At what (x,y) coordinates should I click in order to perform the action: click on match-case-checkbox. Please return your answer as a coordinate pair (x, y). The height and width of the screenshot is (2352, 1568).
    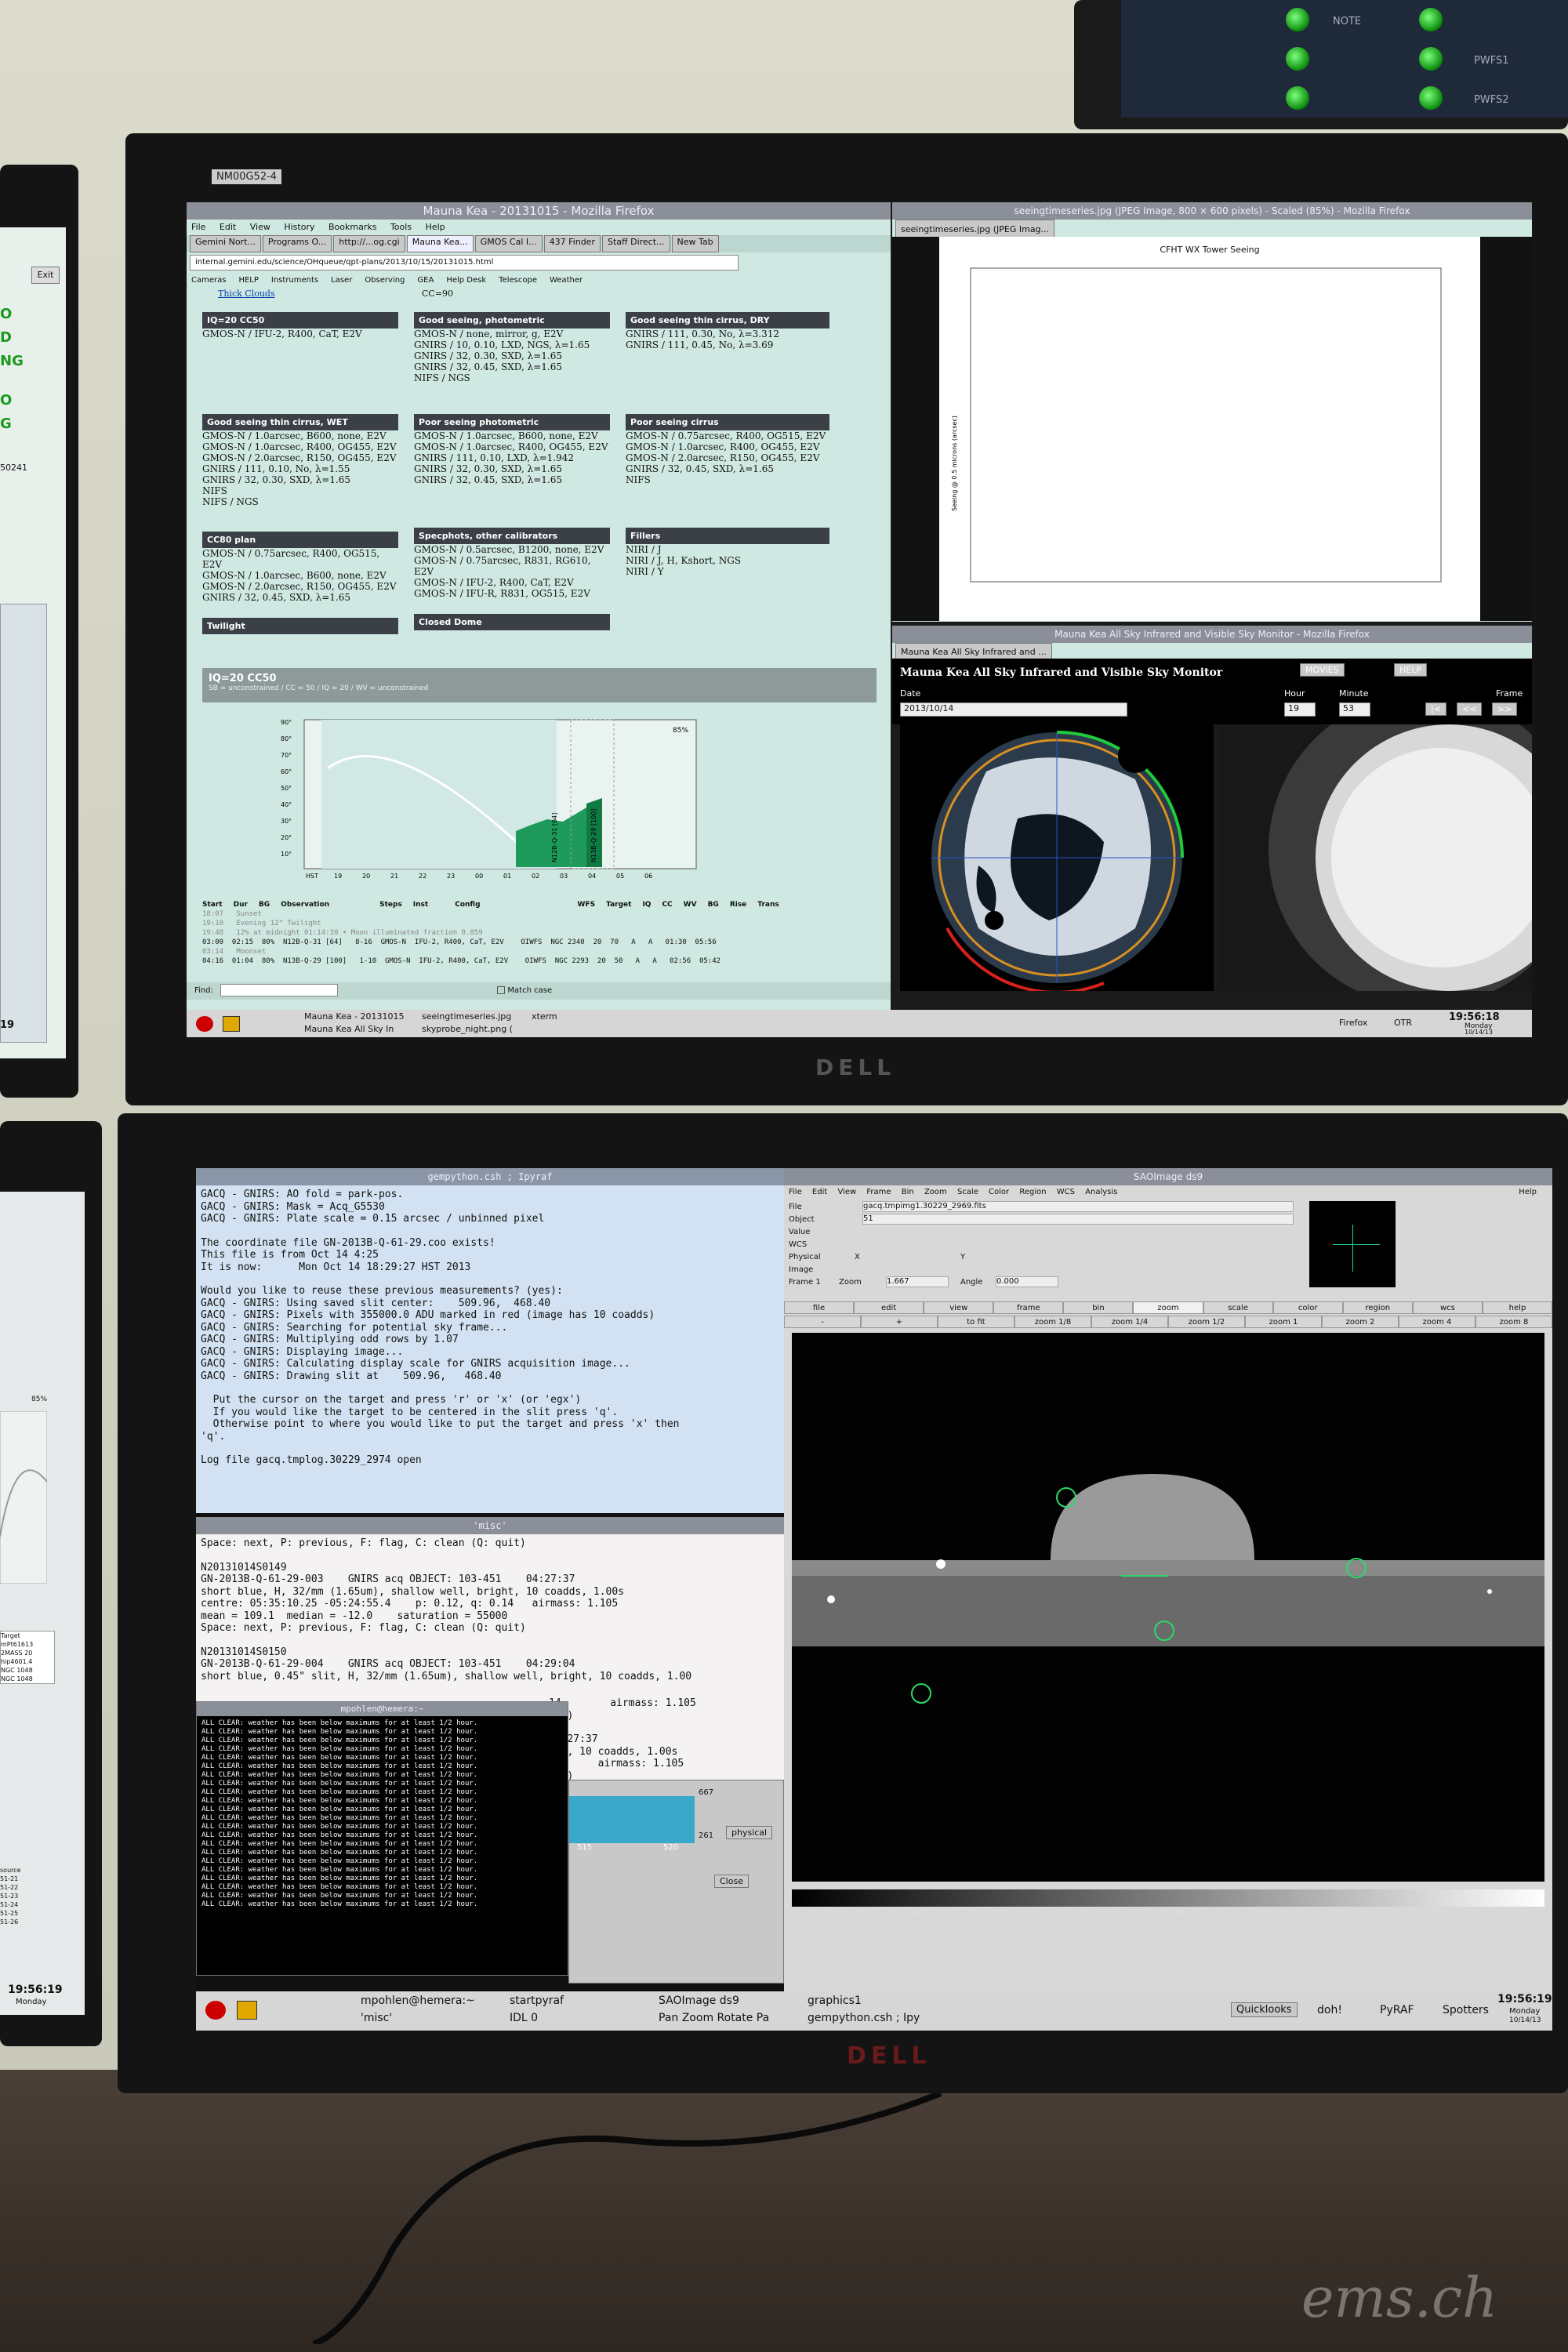
    Looking at the image, I should click on (502, 990).